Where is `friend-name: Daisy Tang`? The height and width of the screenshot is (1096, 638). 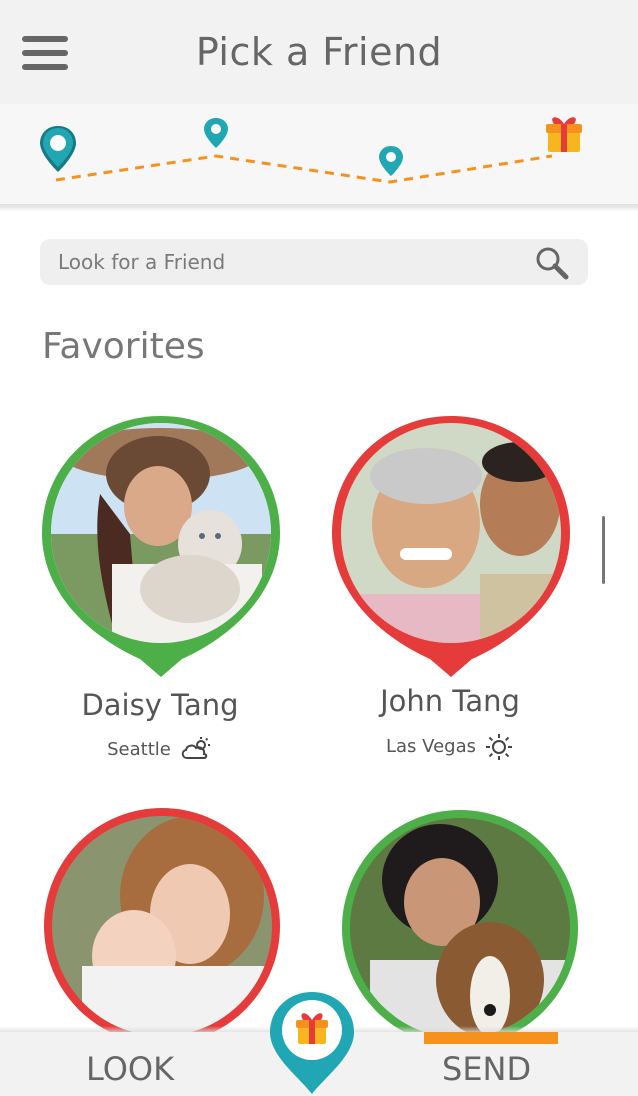 friend-name: Daisy Tang is located at coordinates (160, 705).